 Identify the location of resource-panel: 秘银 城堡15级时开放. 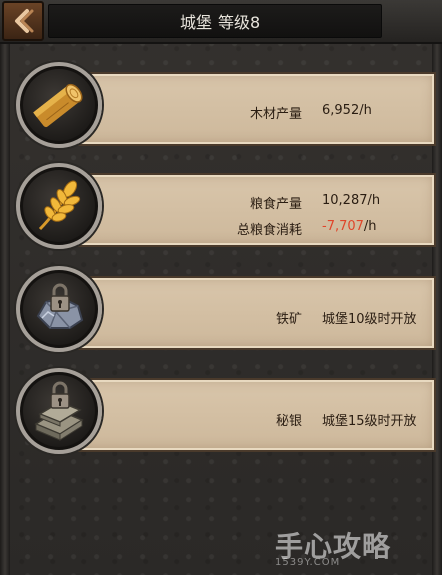
(256, 415).